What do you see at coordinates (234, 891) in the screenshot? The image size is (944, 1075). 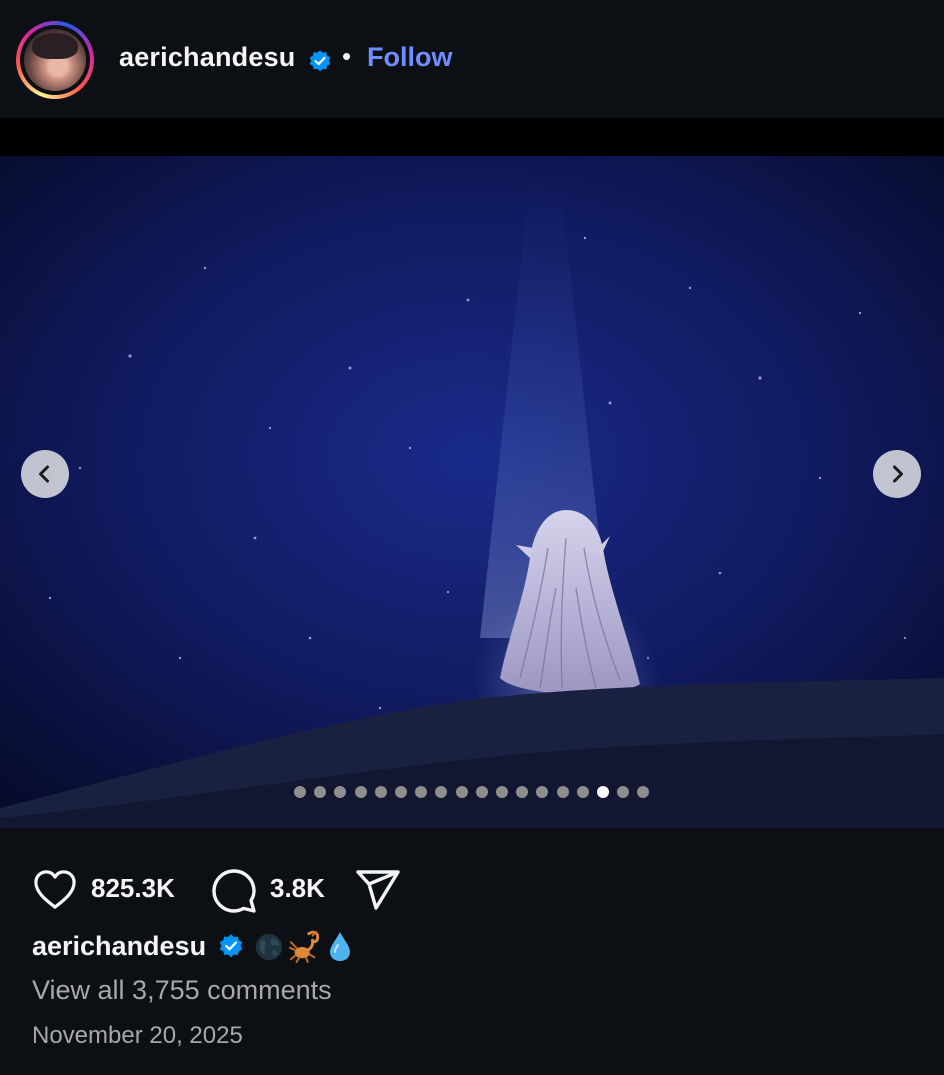 I see `comment-icon` at bounding box center [234, 891].